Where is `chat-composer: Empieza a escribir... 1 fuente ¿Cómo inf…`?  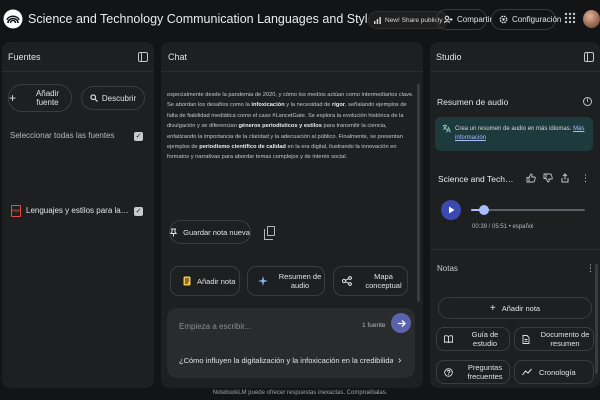 chat-composer: Empieza a escribir... 1 fuente ¿Cómo inf… is located at coordinates (291, 343).